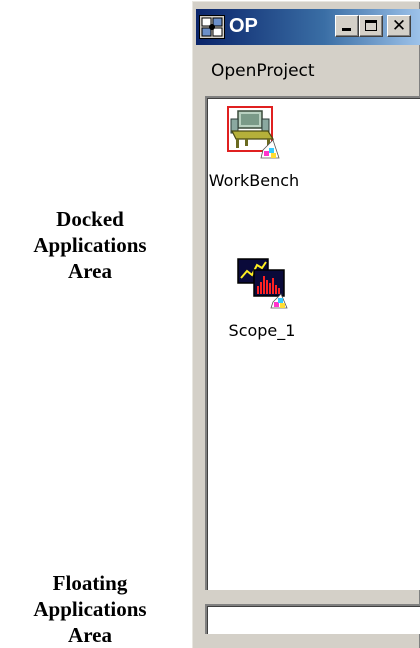 Image resolution: width=420 pixels, height=648 pixels. I want to click on floating-applications-area, so click(312, 619).